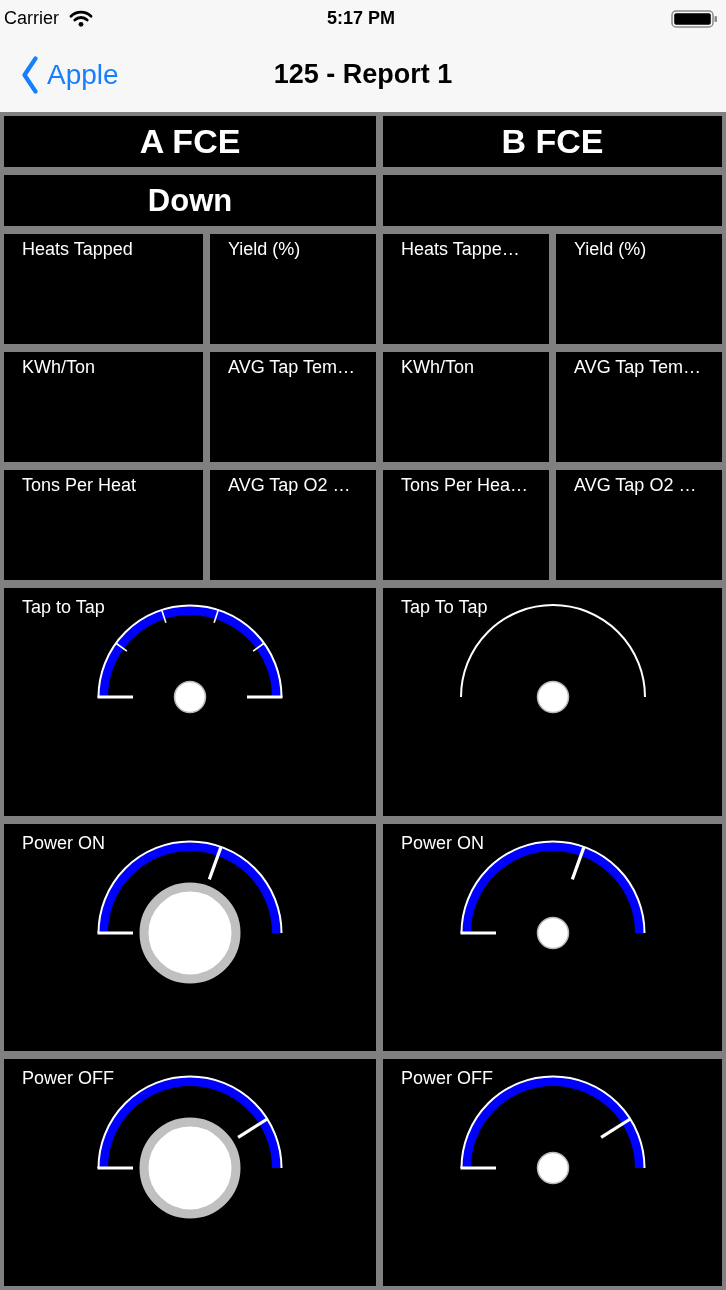 The height and width of the screenshot is (1290, 726). Describe the element at coordinates (363, 74) in the screenshot. I see `screen-title: 125 - Report 1` at that location.